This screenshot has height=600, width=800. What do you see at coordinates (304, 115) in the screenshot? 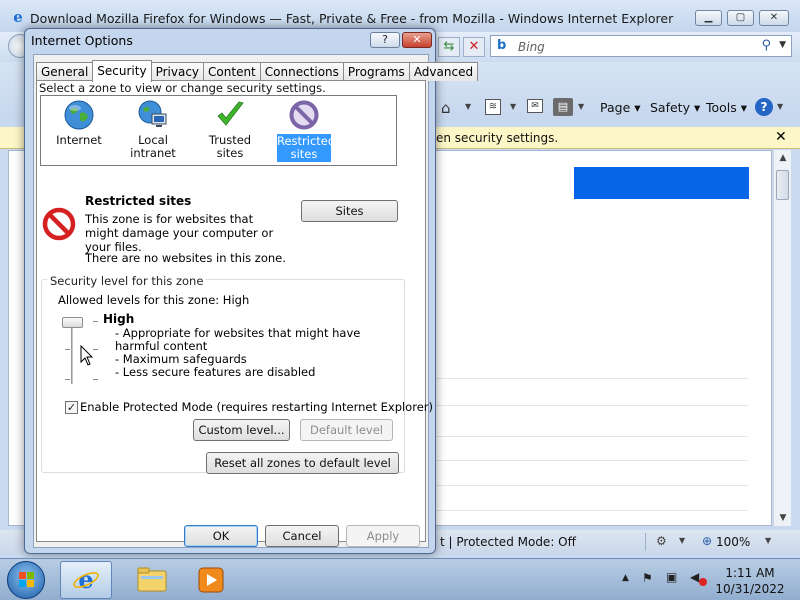
I see `restricted-icon` at bounding box center [304, 115].